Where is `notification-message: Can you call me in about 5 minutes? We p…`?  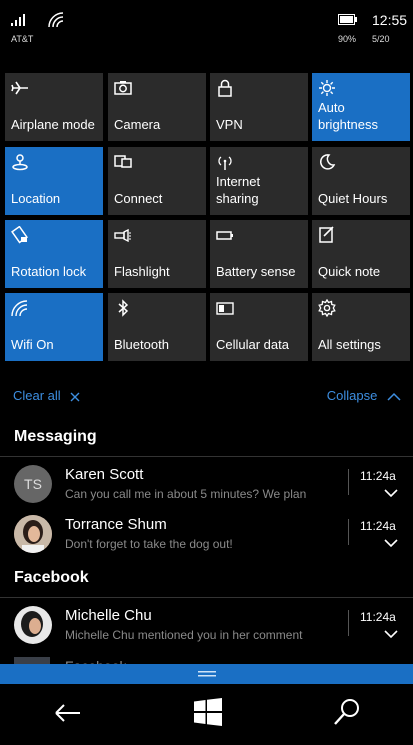 notification-message: Can you call me in about 5 minutes? We p… is located at coordinates (186, 494).